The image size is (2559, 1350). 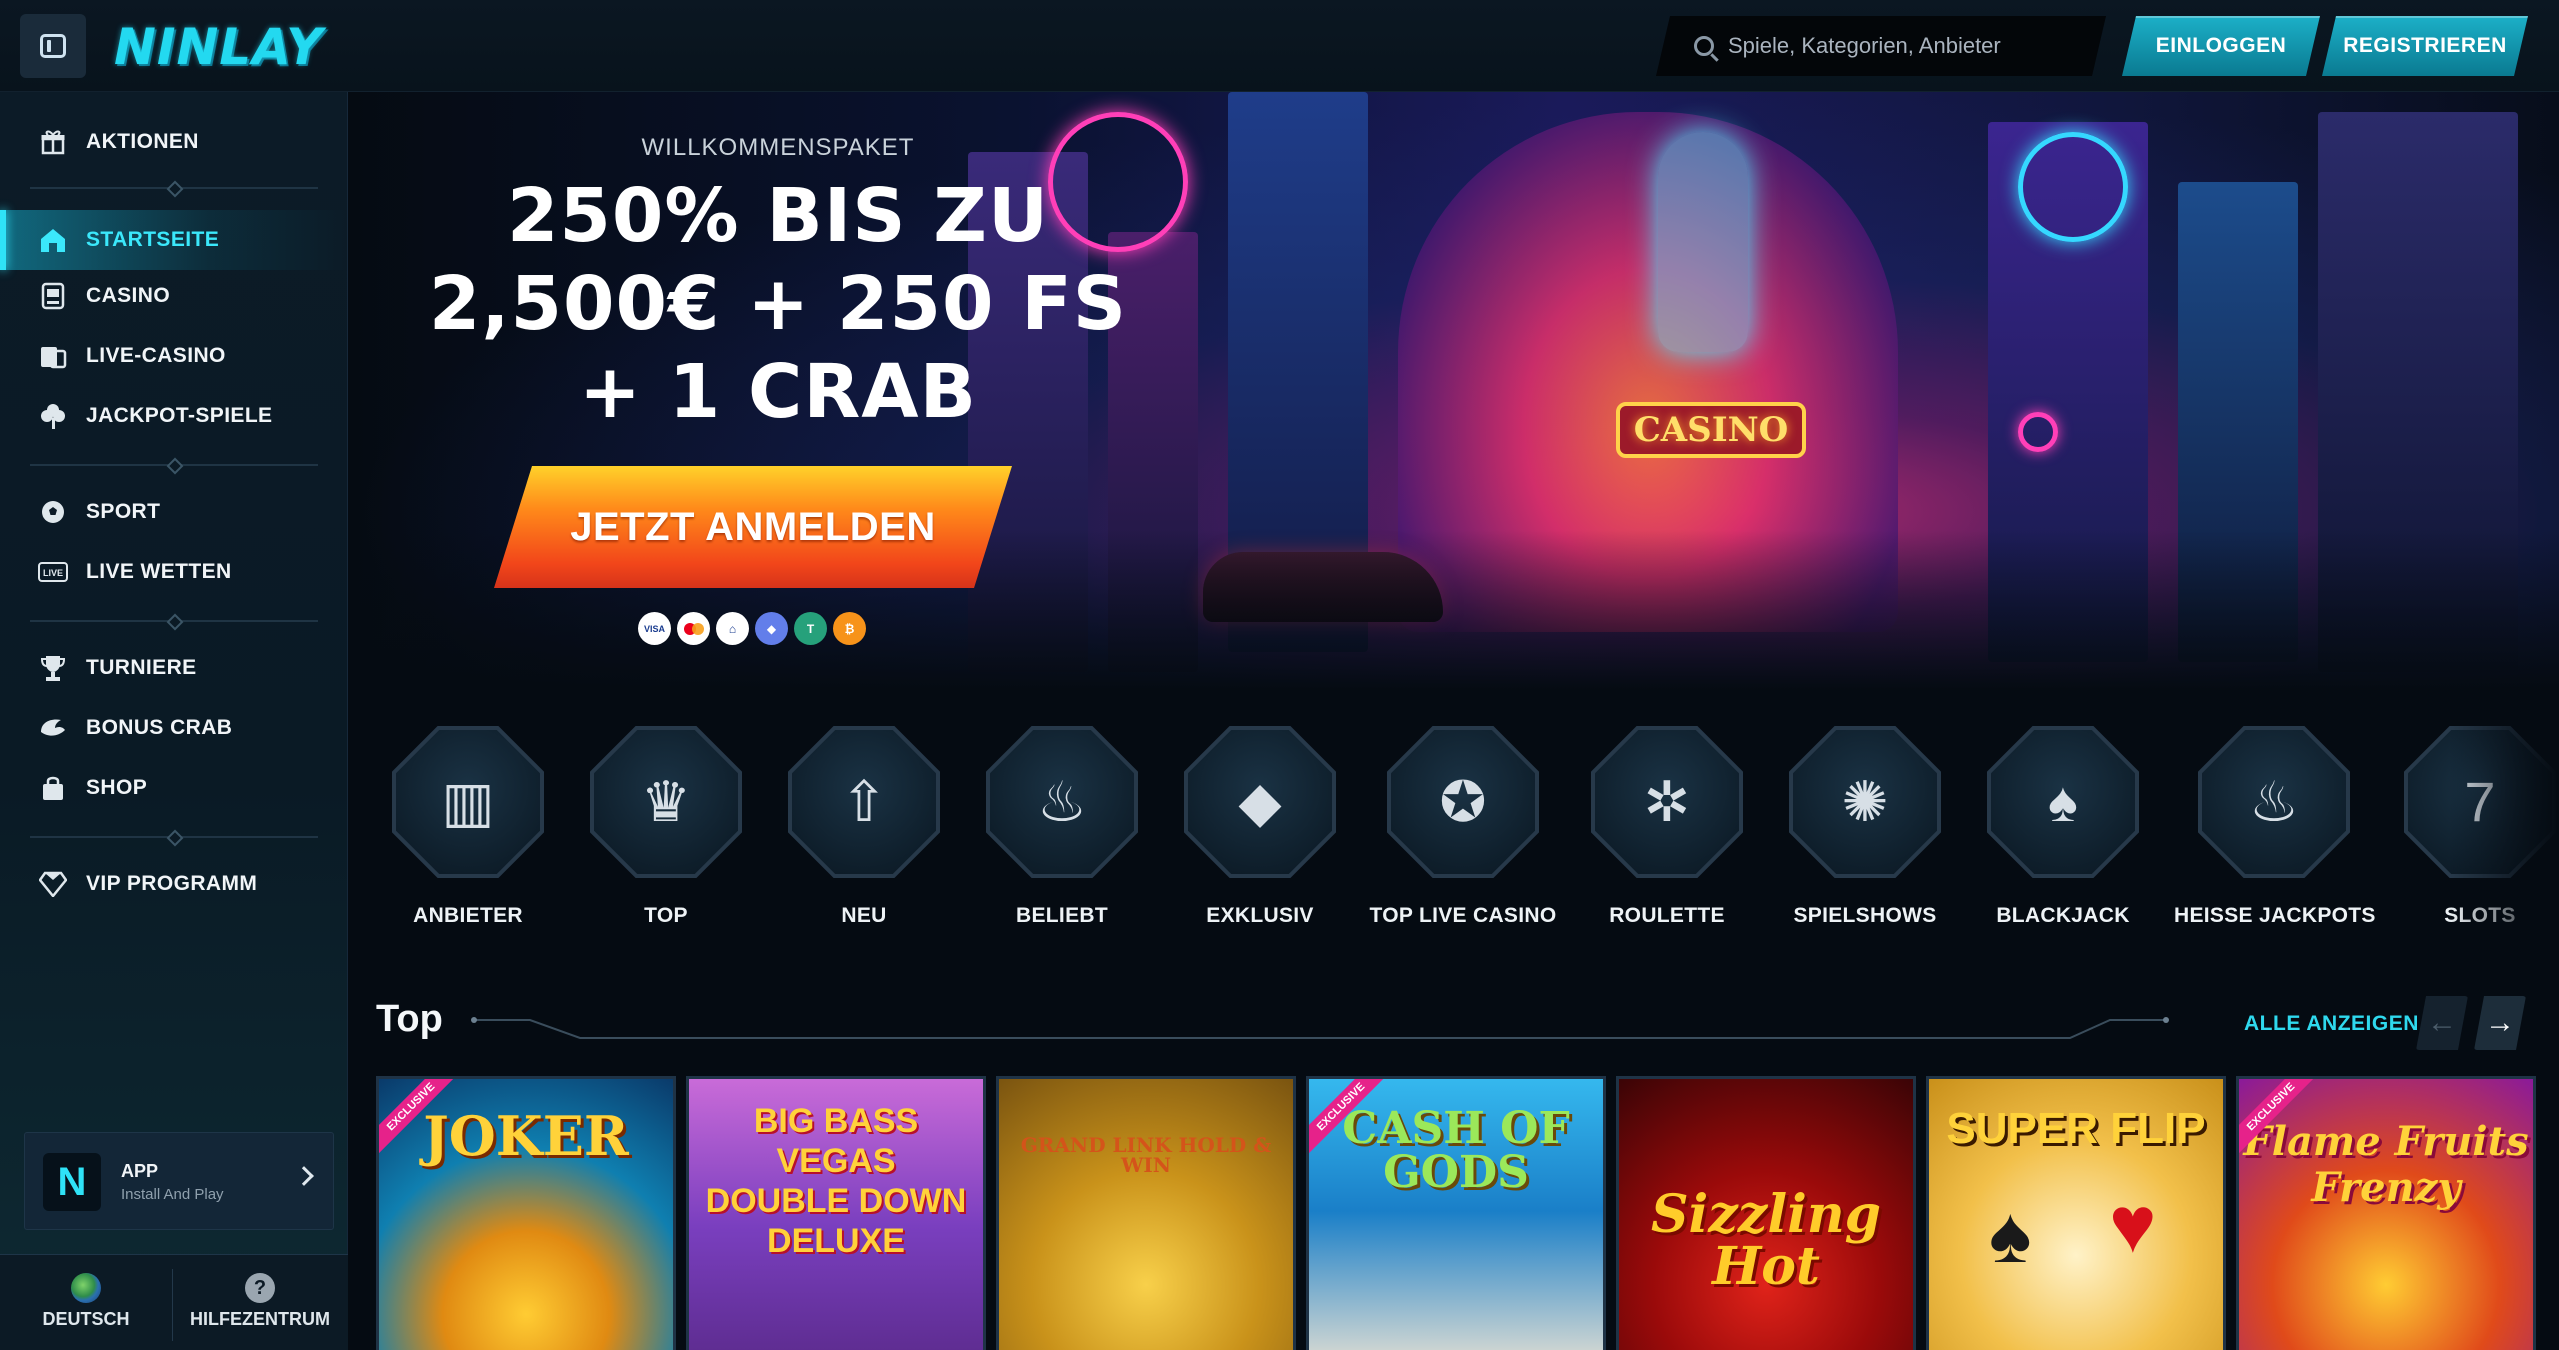 What do you see at coordinates (179, 1181) in the screenshot?
I see `app-download-card: N APP Install And Play` at bounding box center [179, 1181].